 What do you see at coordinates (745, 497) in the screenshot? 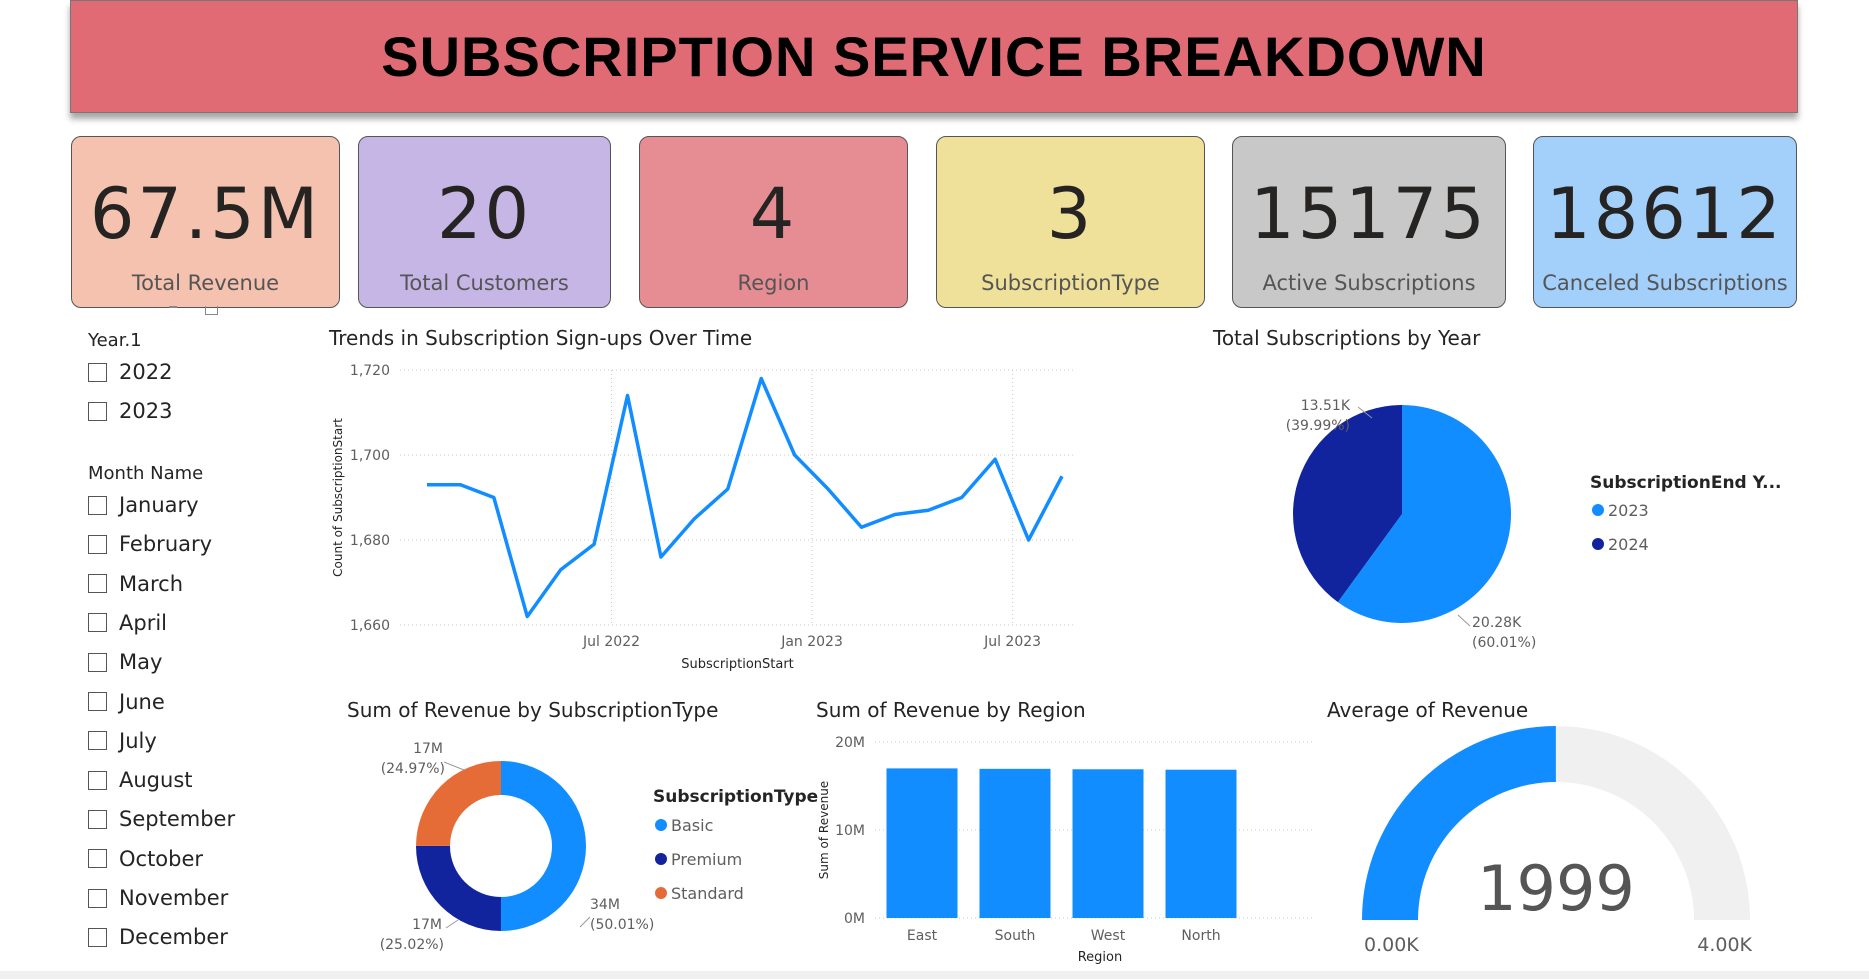
I see `series-line` at bounding box center [745, 497].